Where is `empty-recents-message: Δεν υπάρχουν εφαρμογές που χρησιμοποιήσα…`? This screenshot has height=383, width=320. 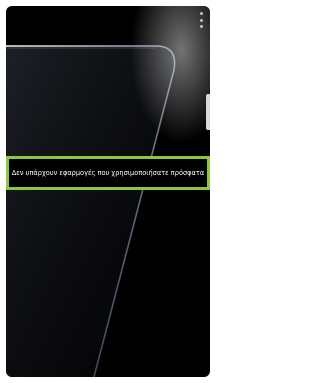
empty-recents-message: Δεν υπάρχουν εφαρμογές που χρησιμοποιήσα… is located at coordinates (108, 173).